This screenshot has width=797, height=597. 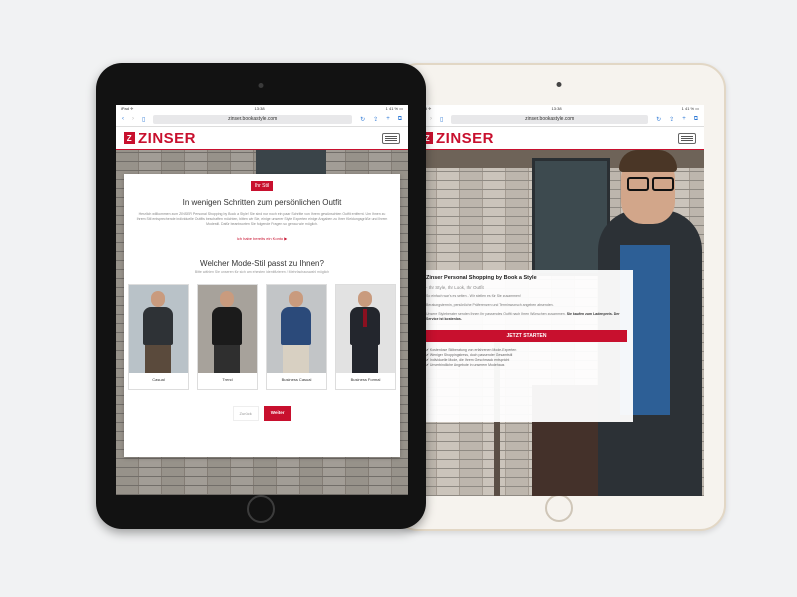 What do you see at coordinates (526, 336) in the screenshot?
I see `start-button: JETZT STARTEN` at bounding box center [526, 336].